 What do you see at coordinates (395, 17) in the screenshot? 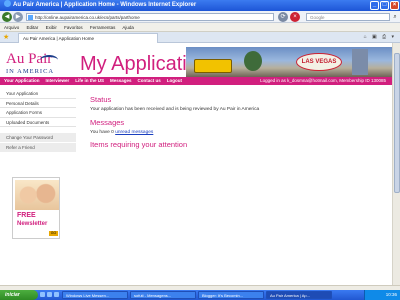
I see `magnifier-icon: ⌕` at bounding box center [395, 17].